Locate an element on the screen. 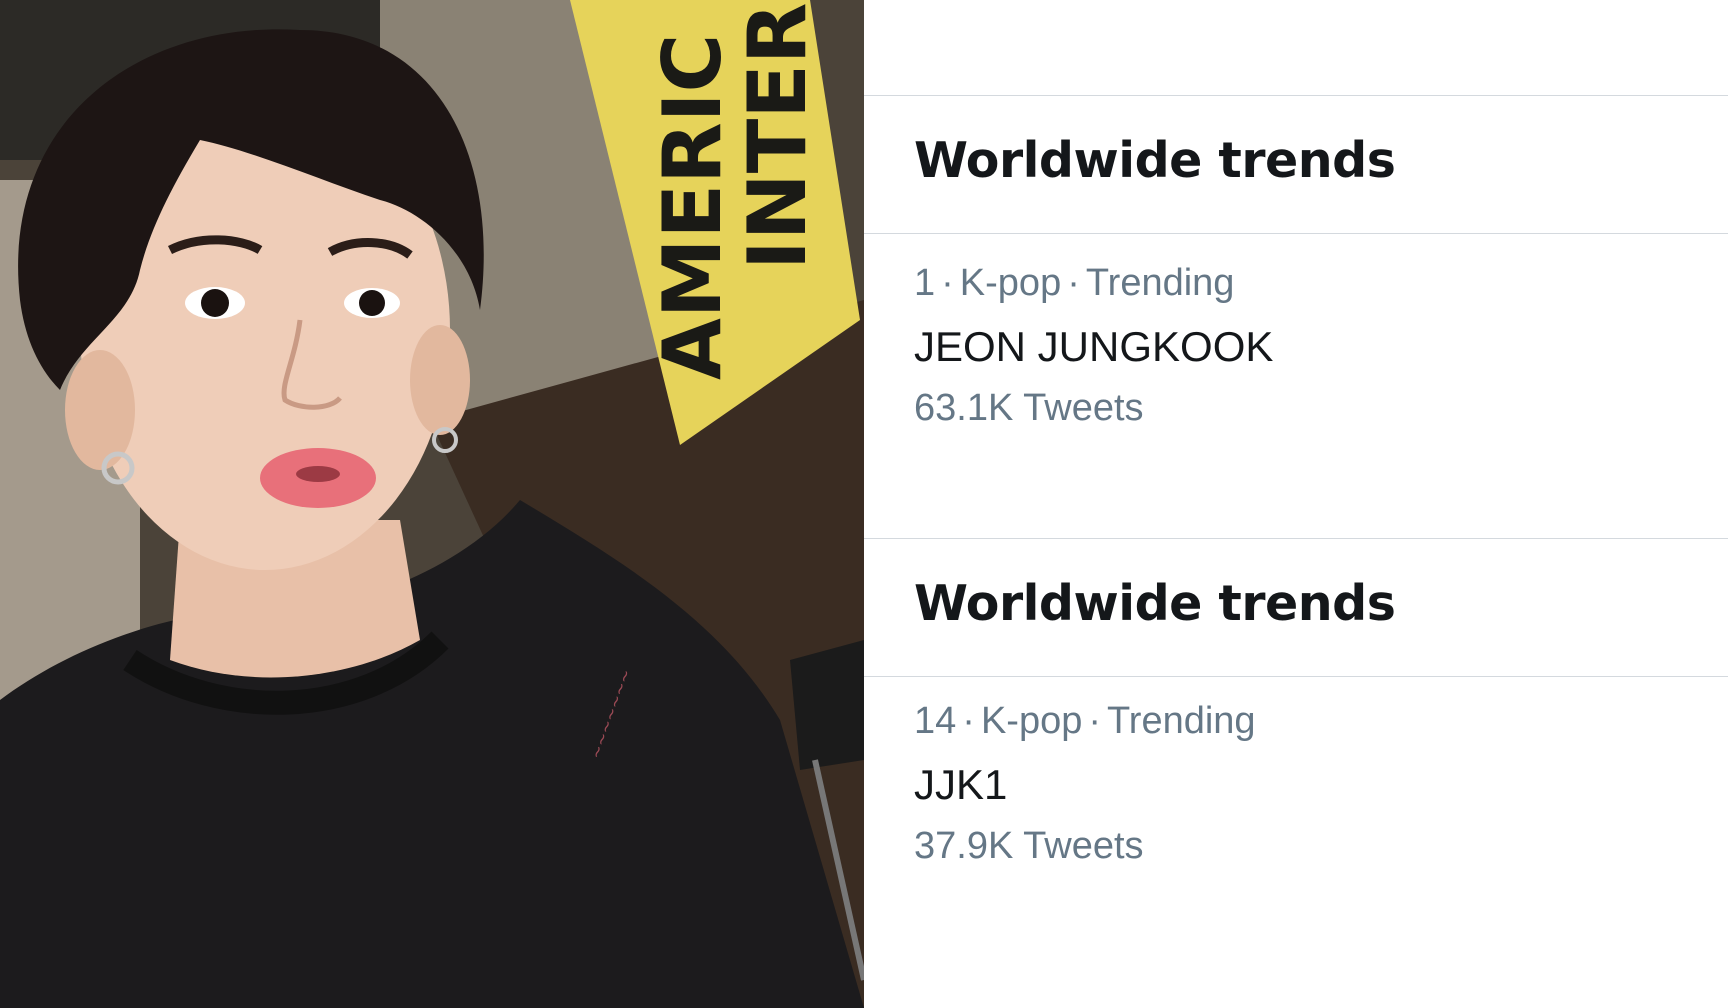 The width and height of the screenshot is (1728, 1008). trend-name: JJK1 is located at coordinates (960, 785).